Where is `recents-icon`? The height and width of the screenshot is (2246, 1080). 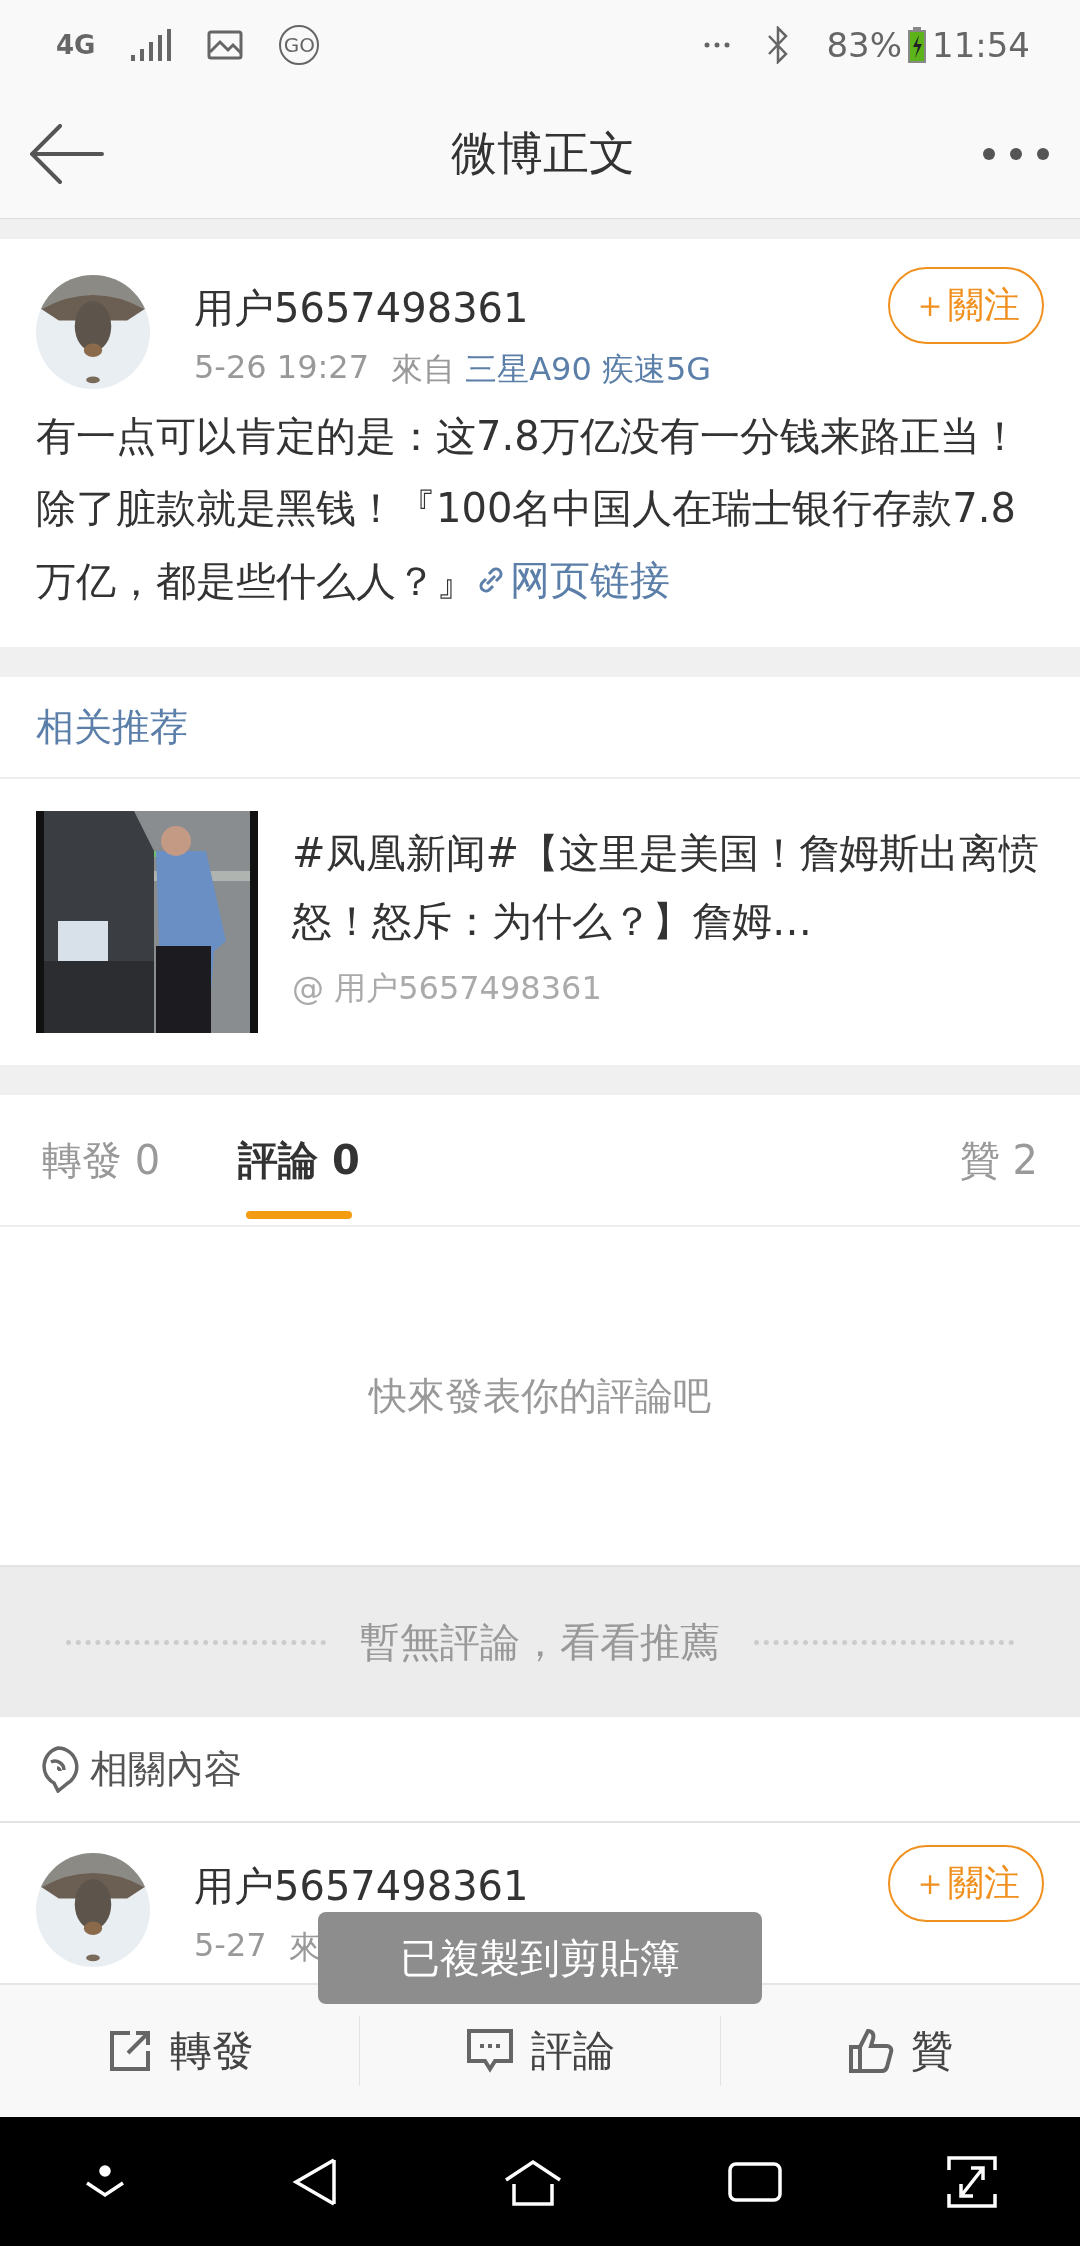
recents-icon is located at coordinates (754, 2181).